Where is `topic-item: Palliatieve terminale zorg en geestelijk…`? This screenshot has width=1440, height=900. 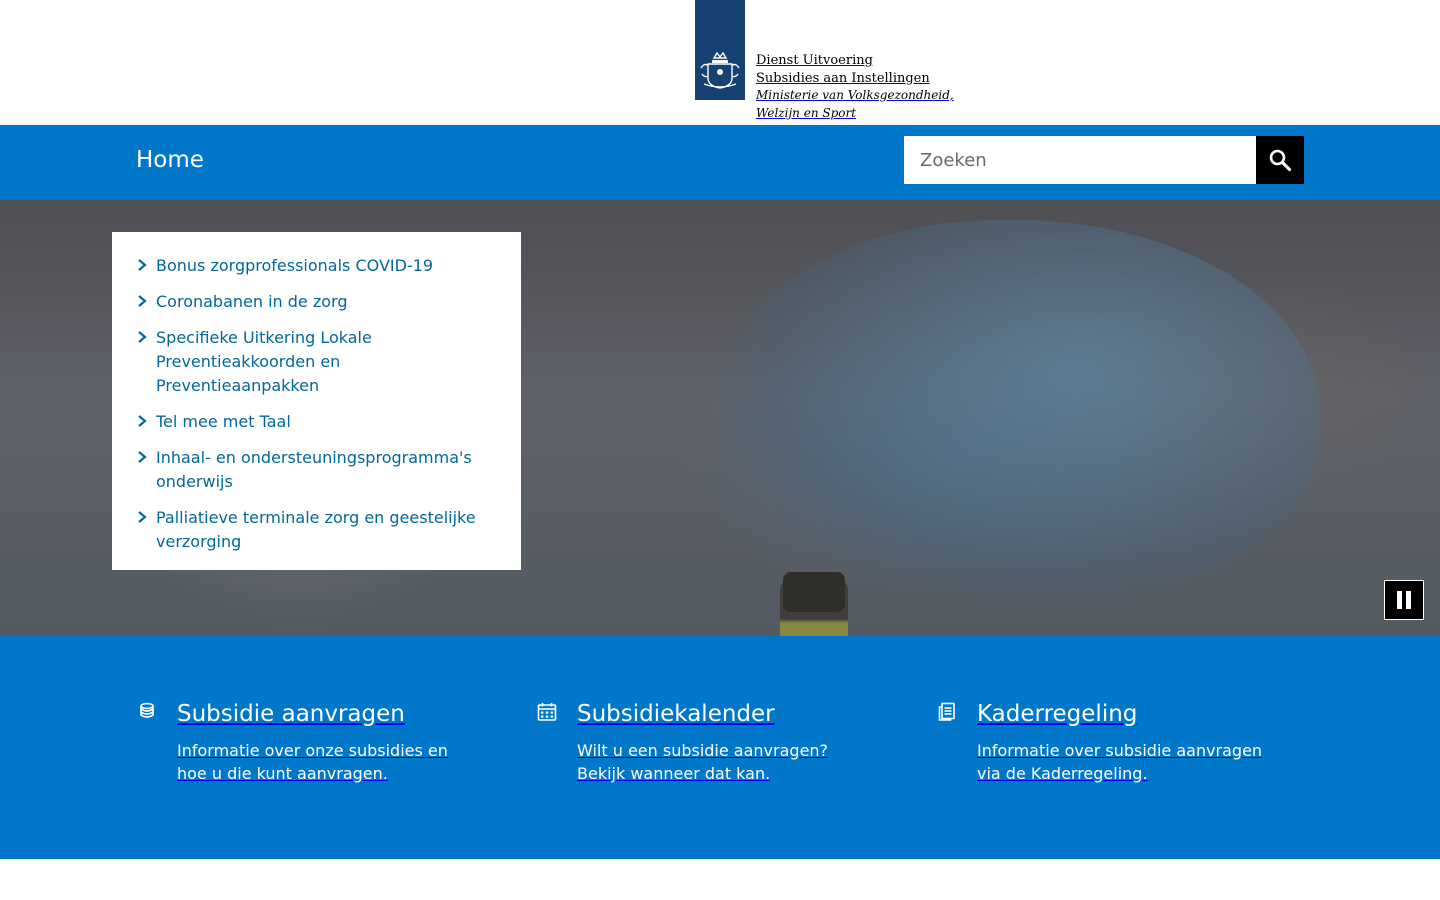
topic-item: Palliatieve terminale zorg en geestelijk… is located at coordinates (318, 530).